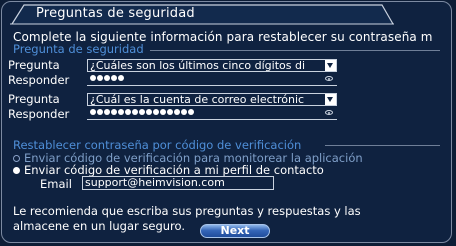  I want to click on option-app-radio, so click(16, 158).